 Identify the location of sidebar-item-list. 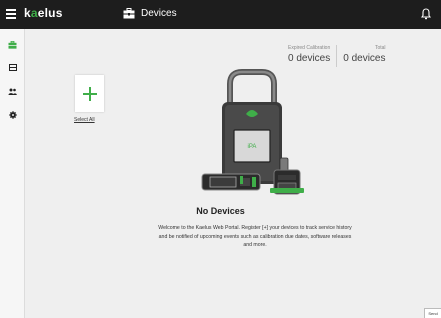
(12, 67).